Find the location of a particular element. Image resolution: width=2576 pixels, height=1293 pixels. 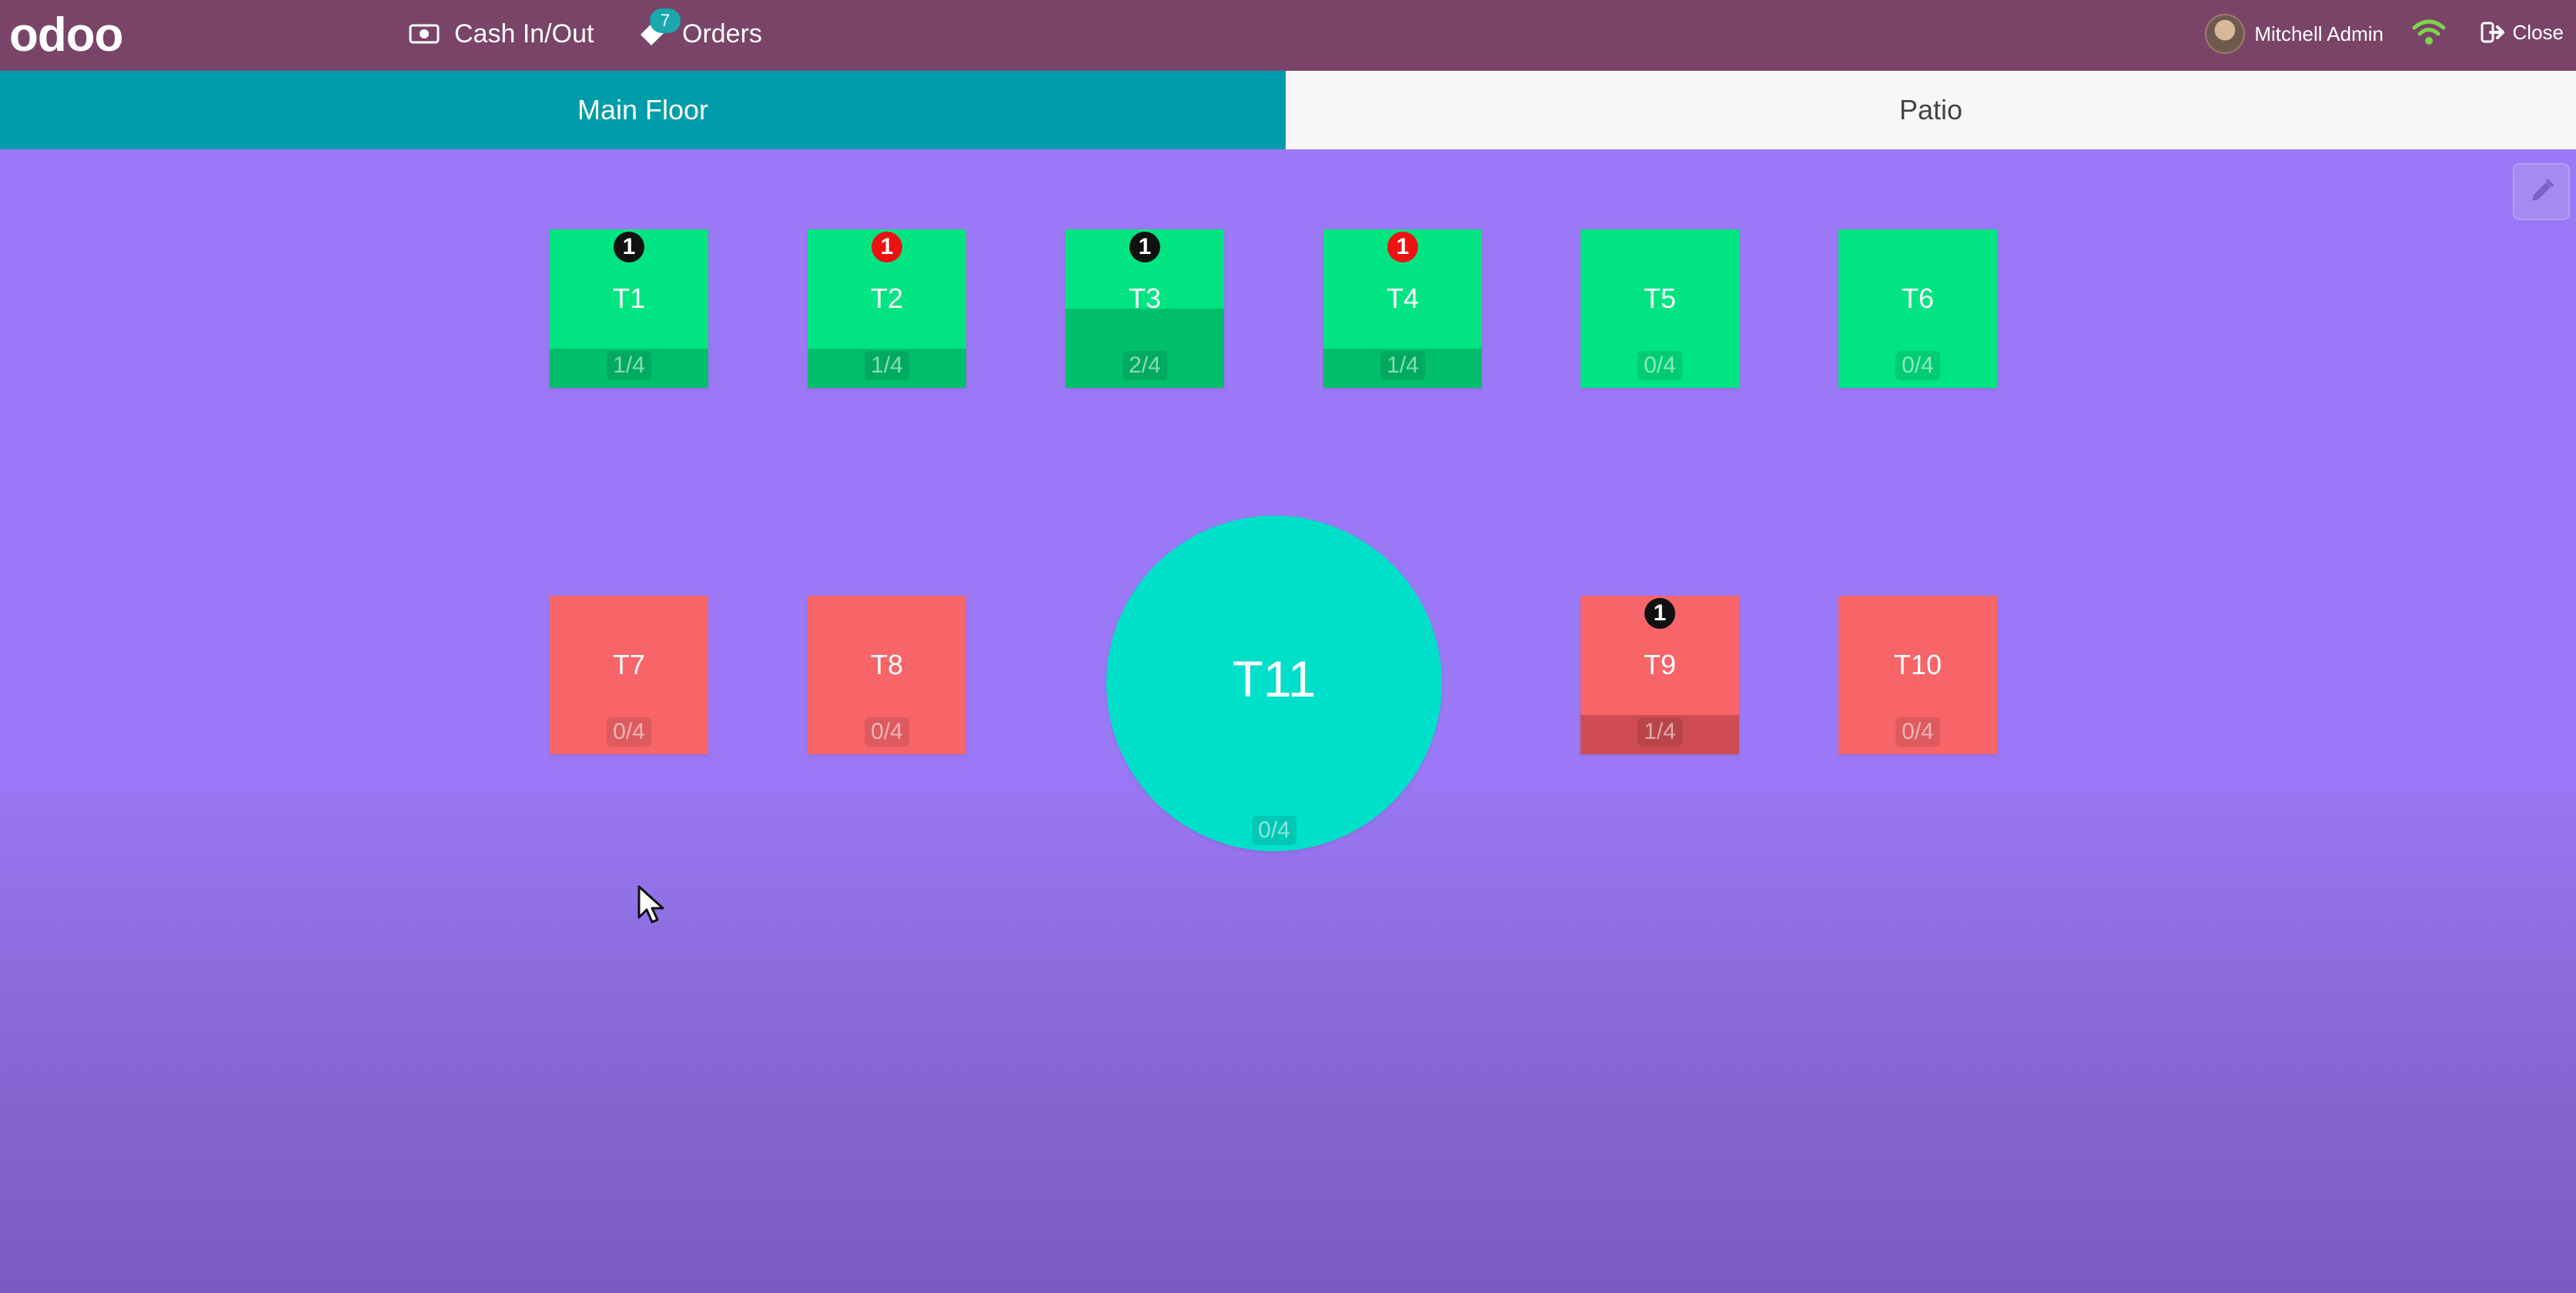

avatar is located at coordinates (2226, 34).